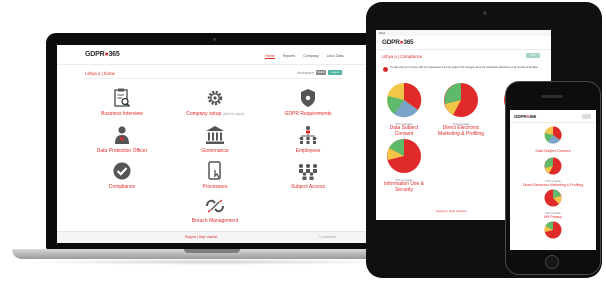 The image size is (606, 290). I want to click on laptop-shadow, so click(212, 262).